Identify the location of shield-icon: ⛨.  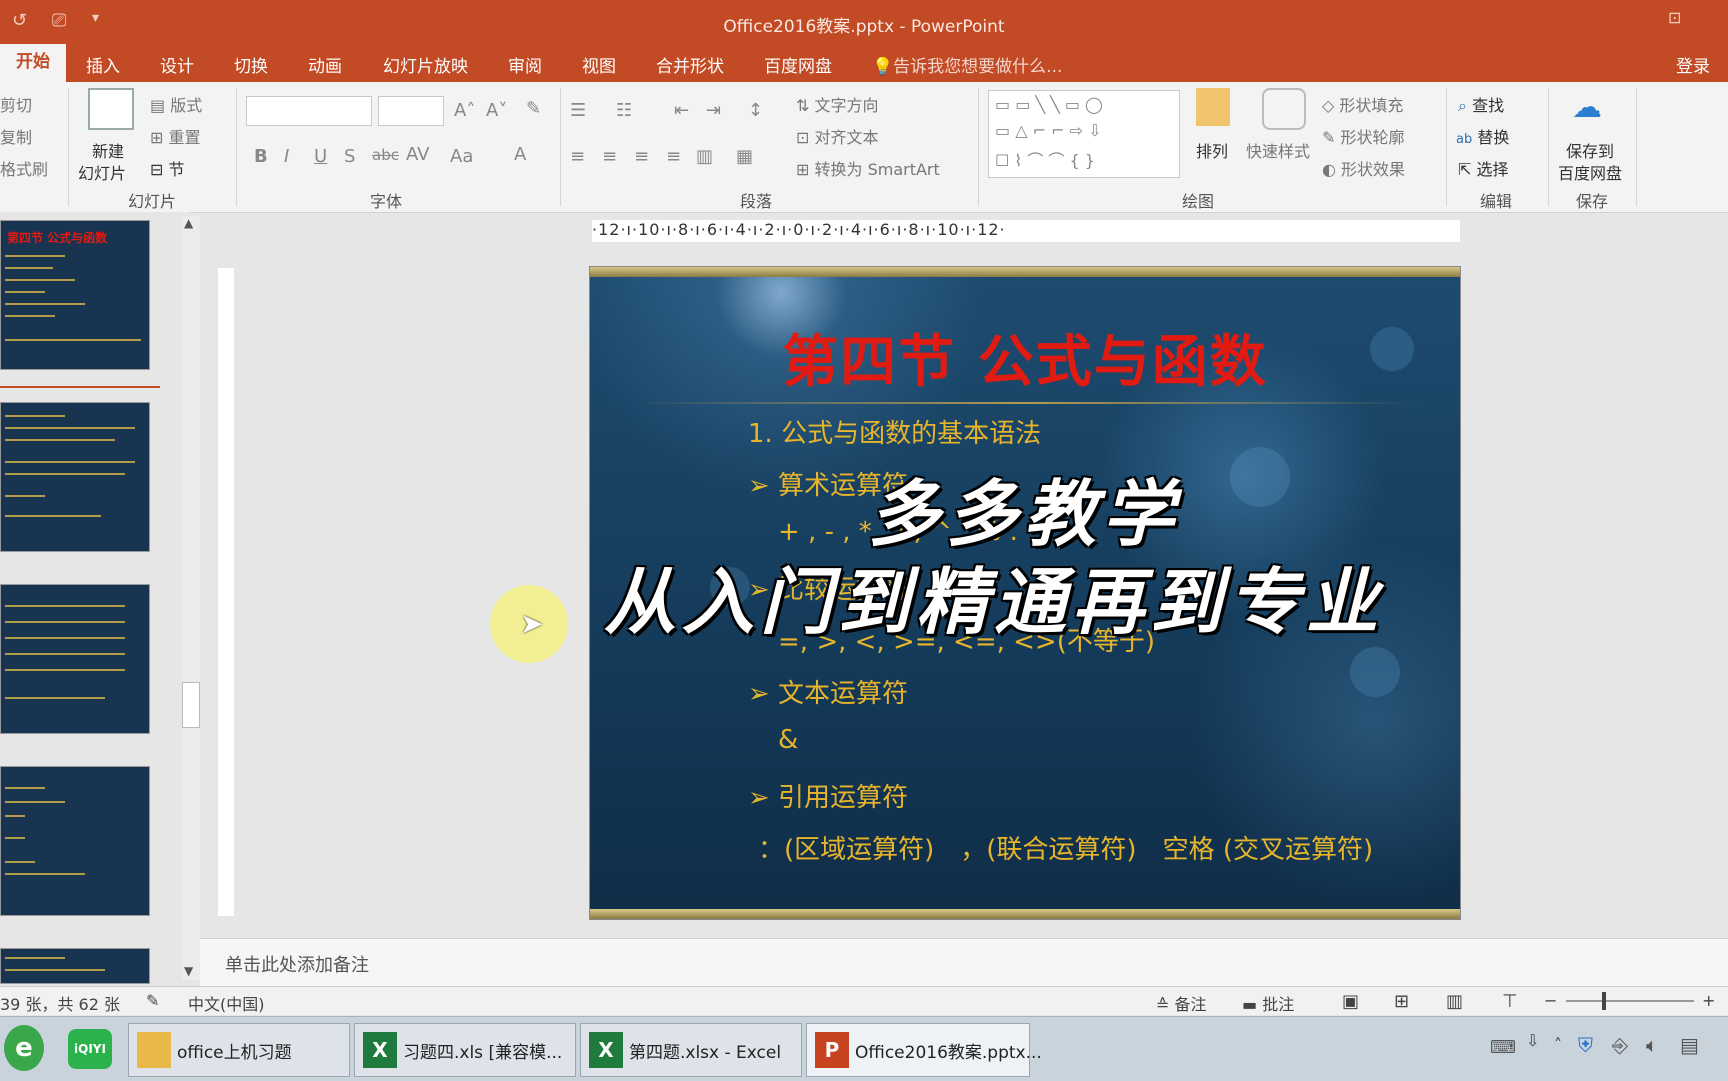
(1585, 1045).